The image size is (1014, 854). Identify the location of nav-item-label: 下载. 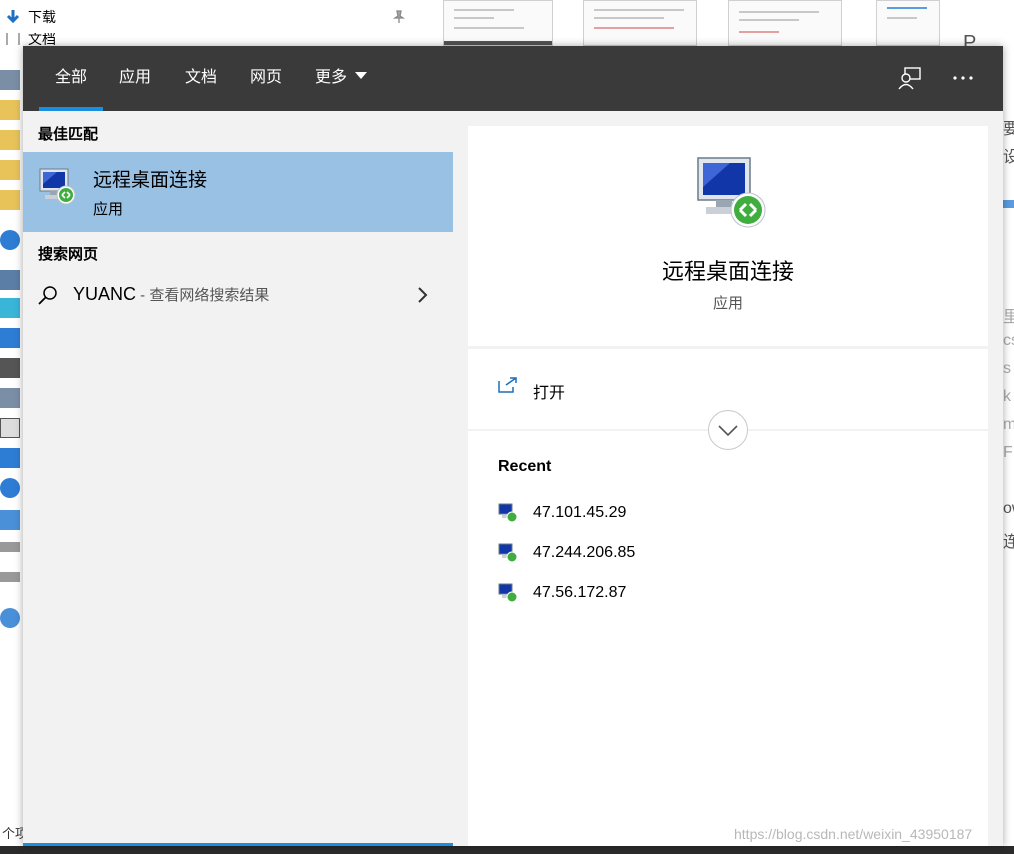
(42, 17).